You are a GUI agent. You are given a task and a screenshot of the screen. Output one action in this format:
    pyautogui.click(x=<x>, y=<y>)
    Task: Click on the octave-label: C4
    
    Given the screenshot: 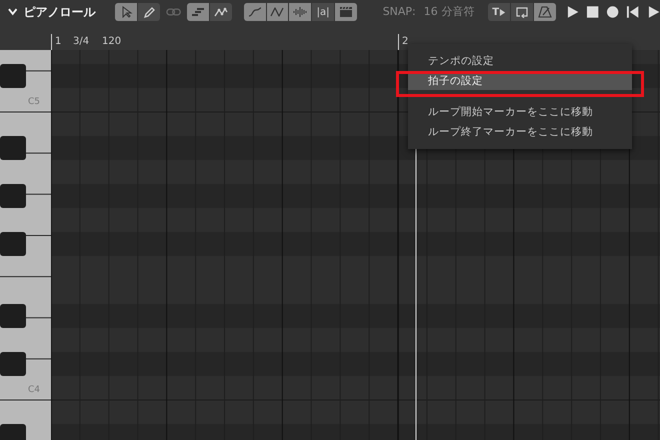 What is the action you would take?
    pyautogui.click(x=34, y=390)
    